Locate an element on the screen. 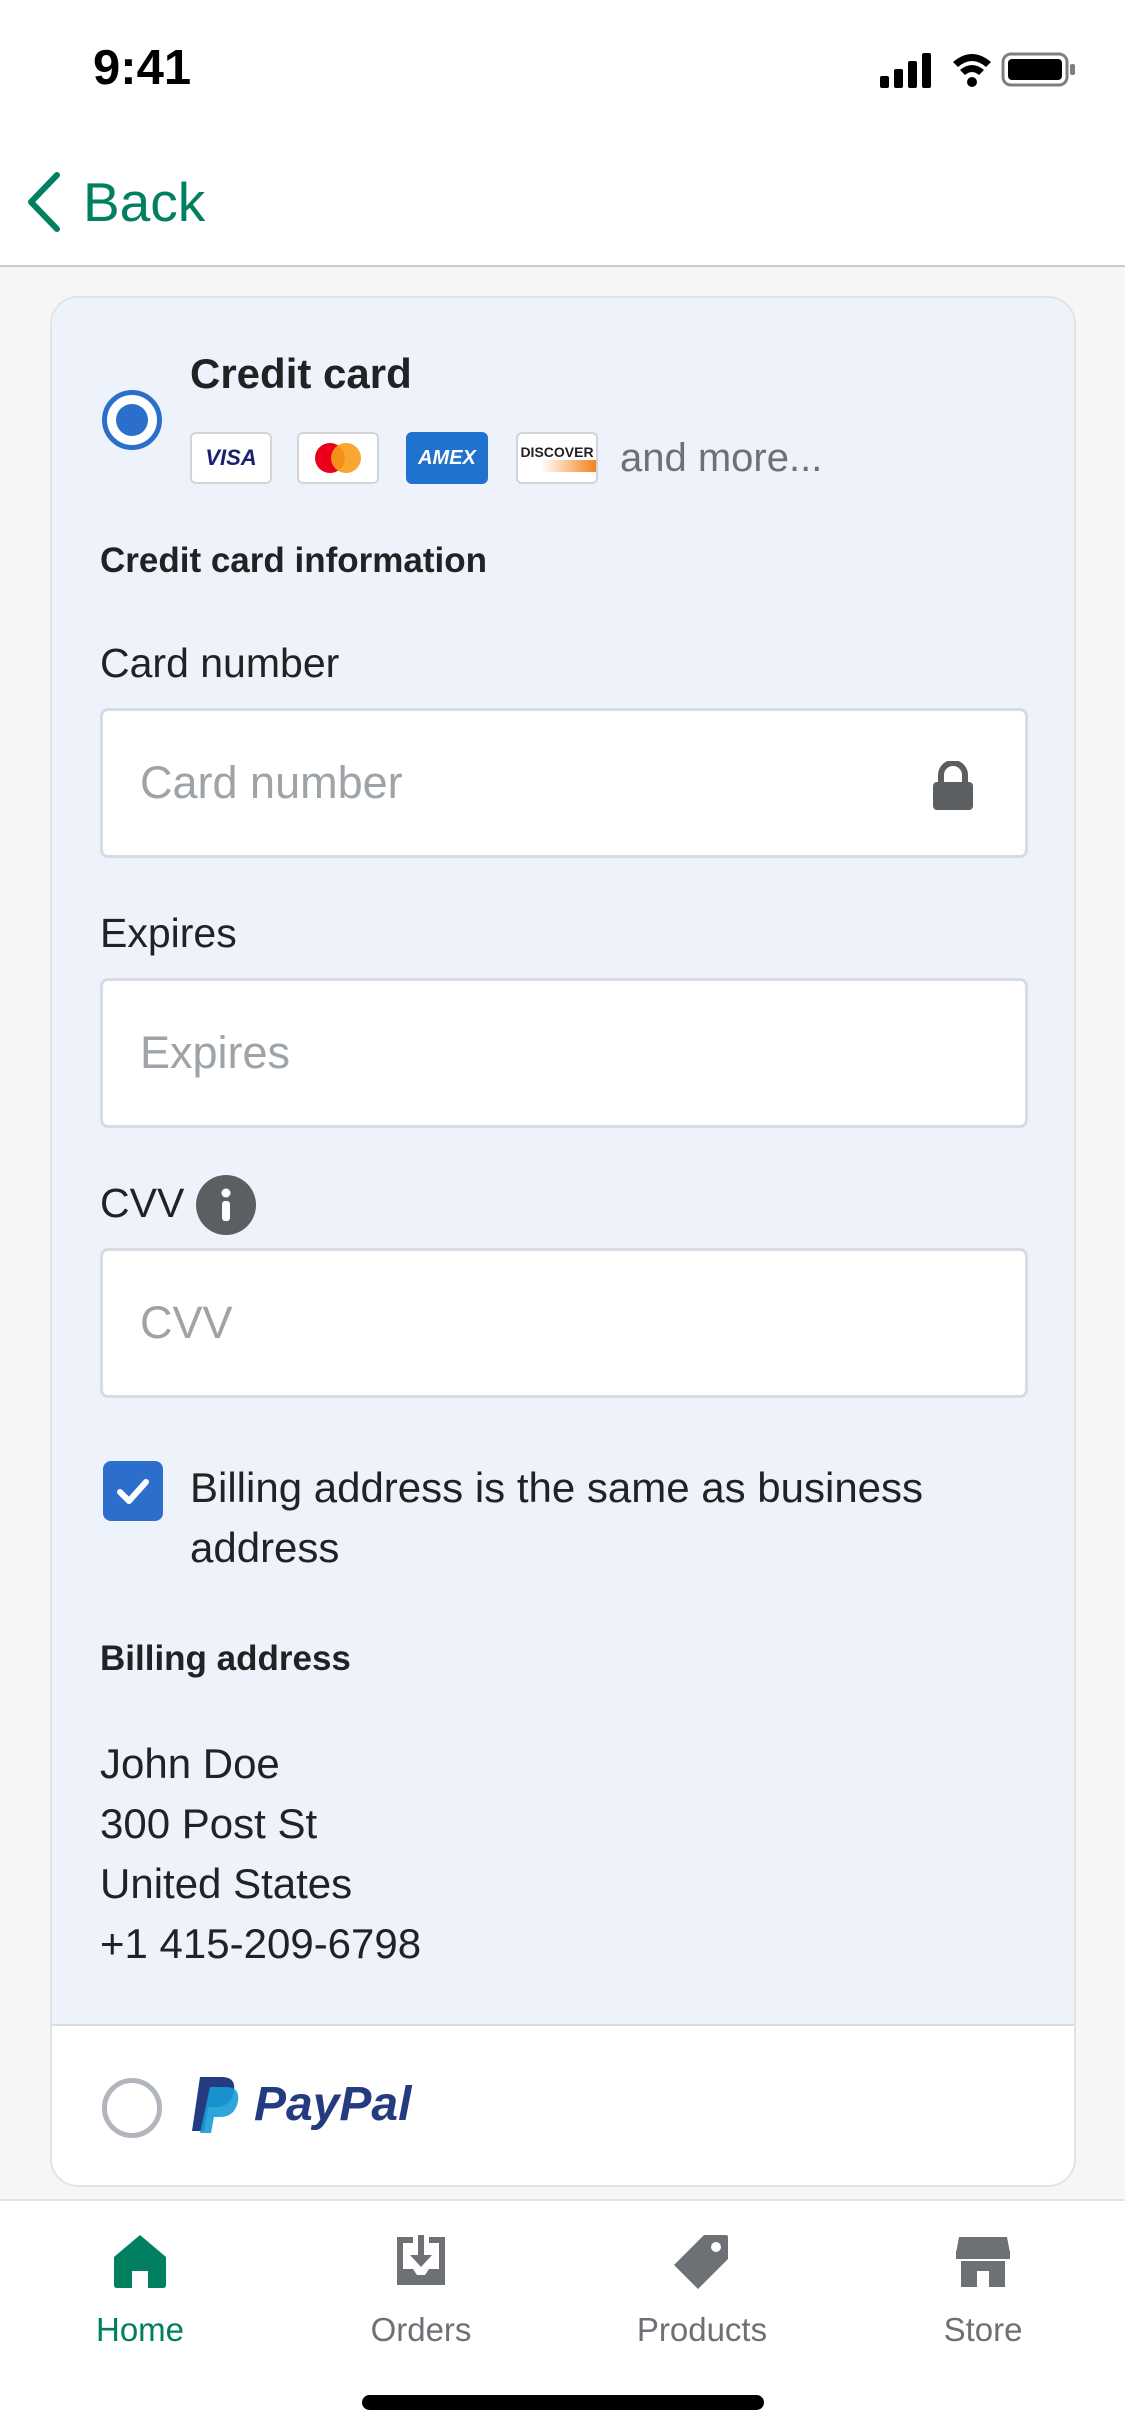 Image resolution: width=1125 pixels, height=2436 pixels. card-number-field is located at coordinates (564, 783).